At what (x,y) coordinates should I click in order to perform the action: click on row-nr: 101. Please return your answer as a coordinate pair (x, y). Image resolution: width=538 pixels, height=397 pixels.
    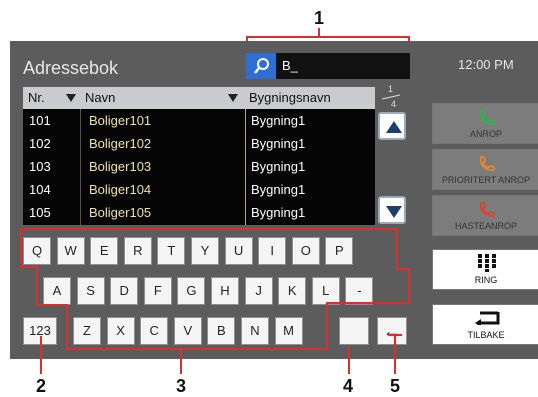
    Looking at the image, I should click on (40, 120).